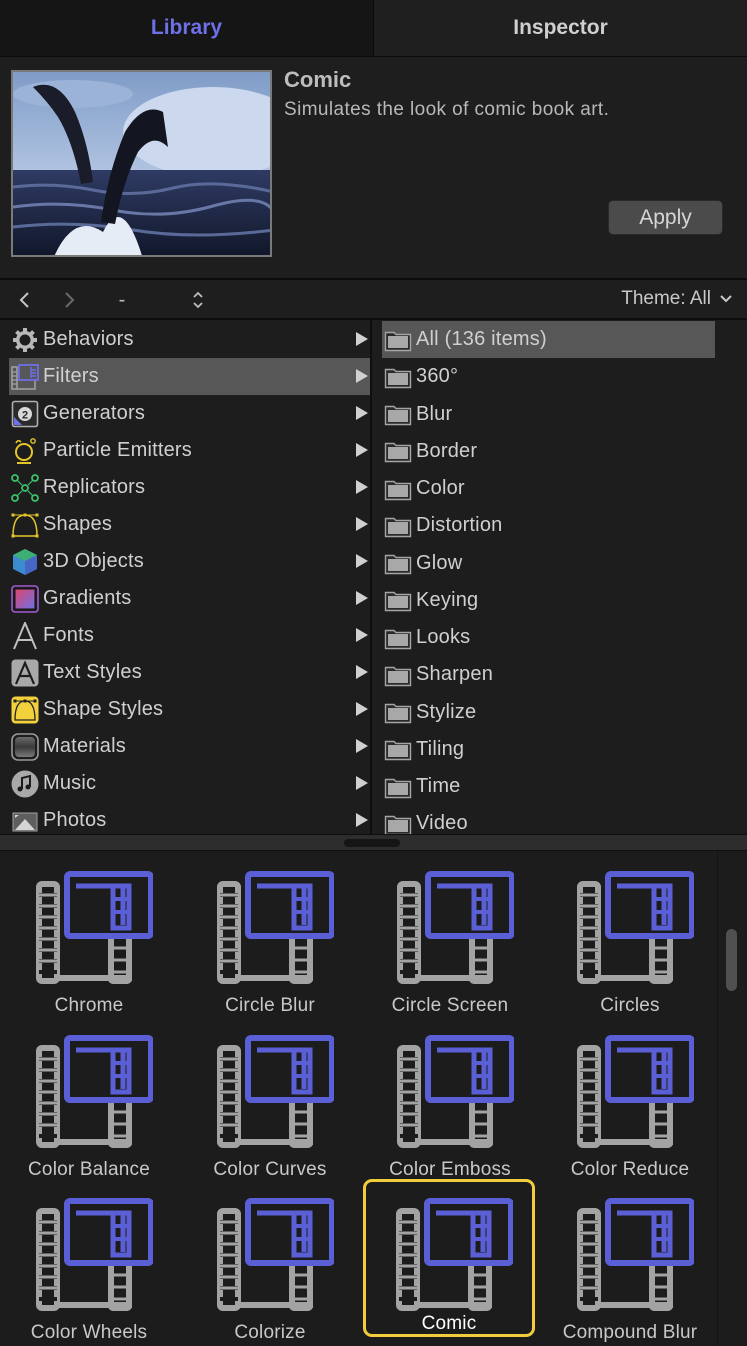 Image resolution: width=747 pixels, height=1346 pixels. What do you see at coordinates (189, 524) in the screenshot?
I see `category-shapes: Shapes` at bounding box center [189, 524].